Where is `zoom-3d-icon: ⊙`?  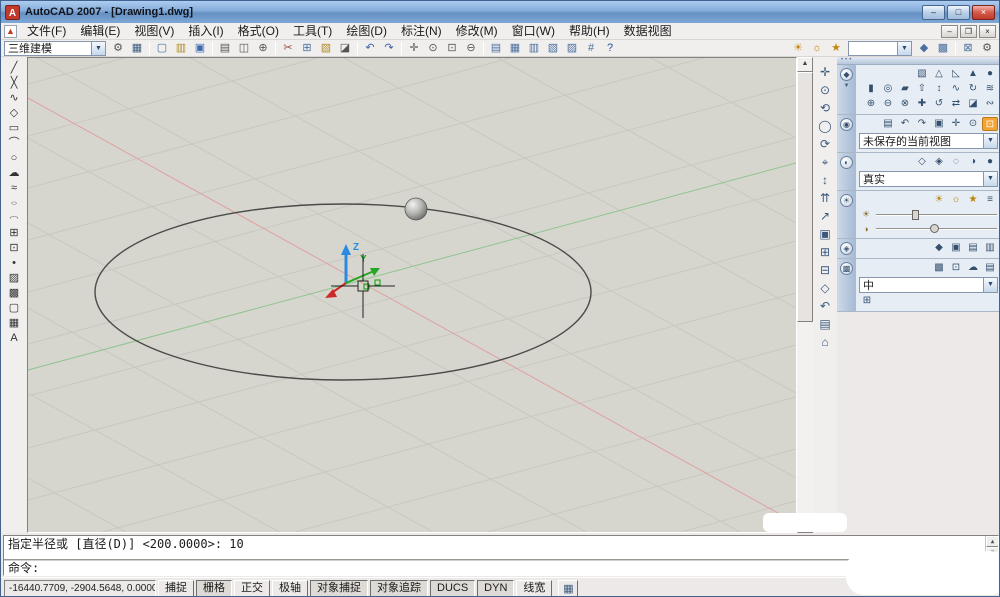 zoom-3d-icon: ⊙ is located at coordinates (825, 90).